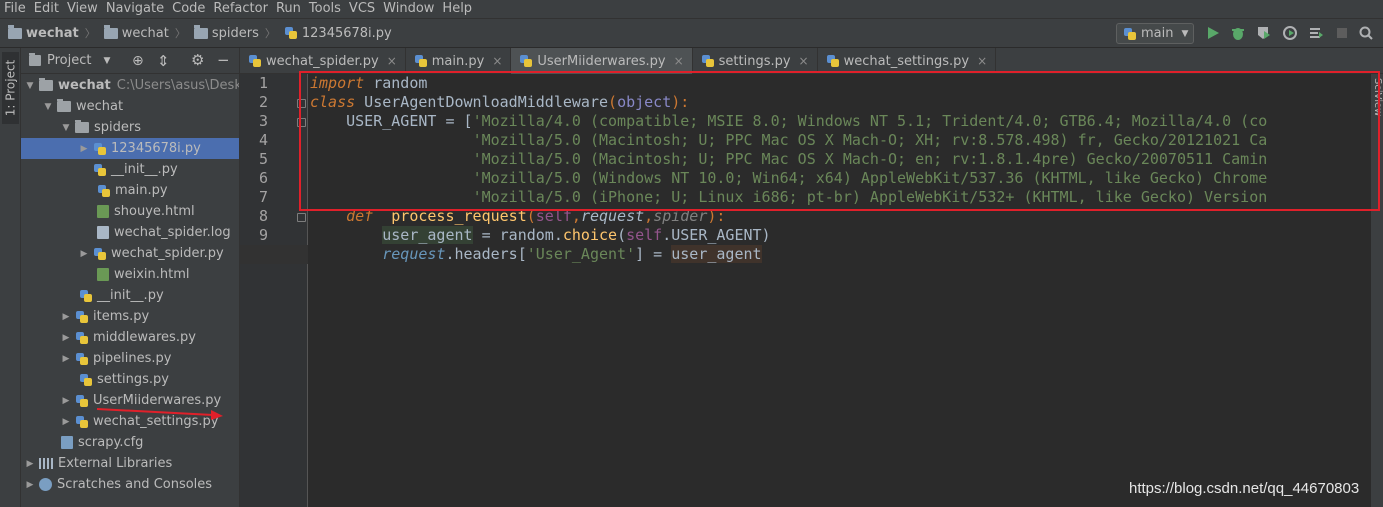 Image resolution: width=1383 pixels, height=507 pixels. I want to click on menu-window: Window, so click(408, 9).